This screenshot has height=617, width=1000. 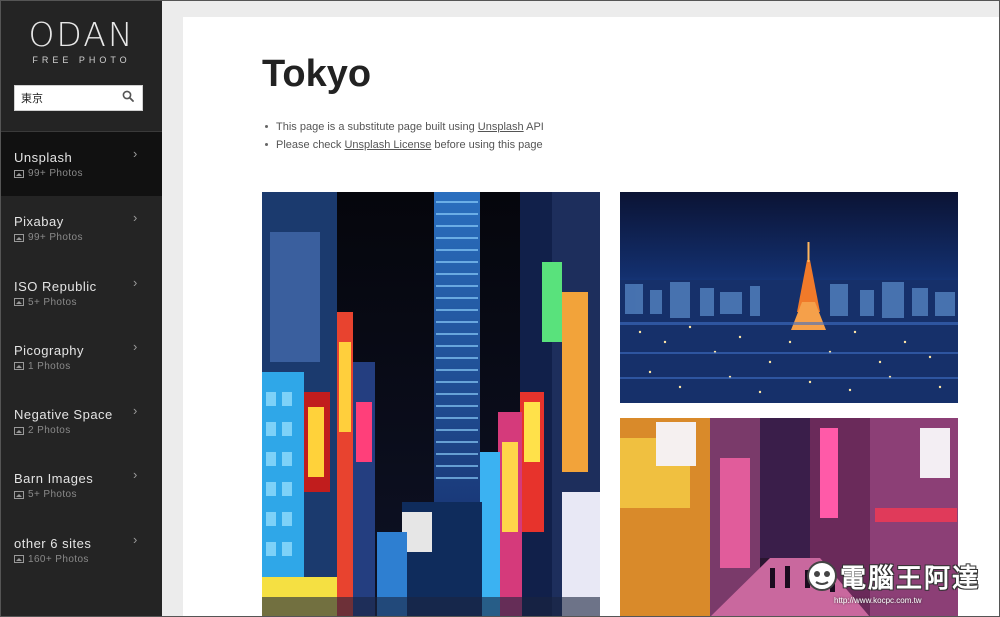 What do you see at coordinates (81, 164) in the screenshot?
I see `site-item-unsplash: Unsplash 99+ Photos ›` at bounding box center [81, 164].